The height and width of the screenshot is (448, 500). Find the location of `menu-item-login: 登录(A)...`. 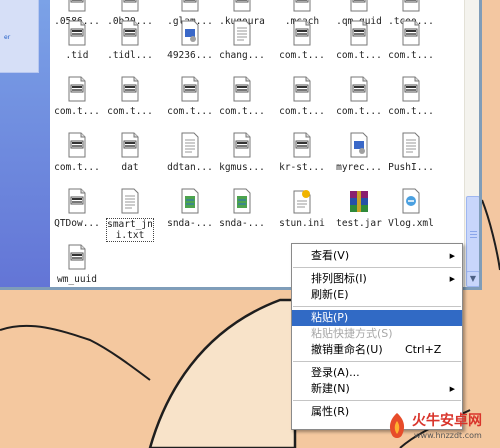

menu-item-login: 登录(A)... is located at coordinates (377, 373).